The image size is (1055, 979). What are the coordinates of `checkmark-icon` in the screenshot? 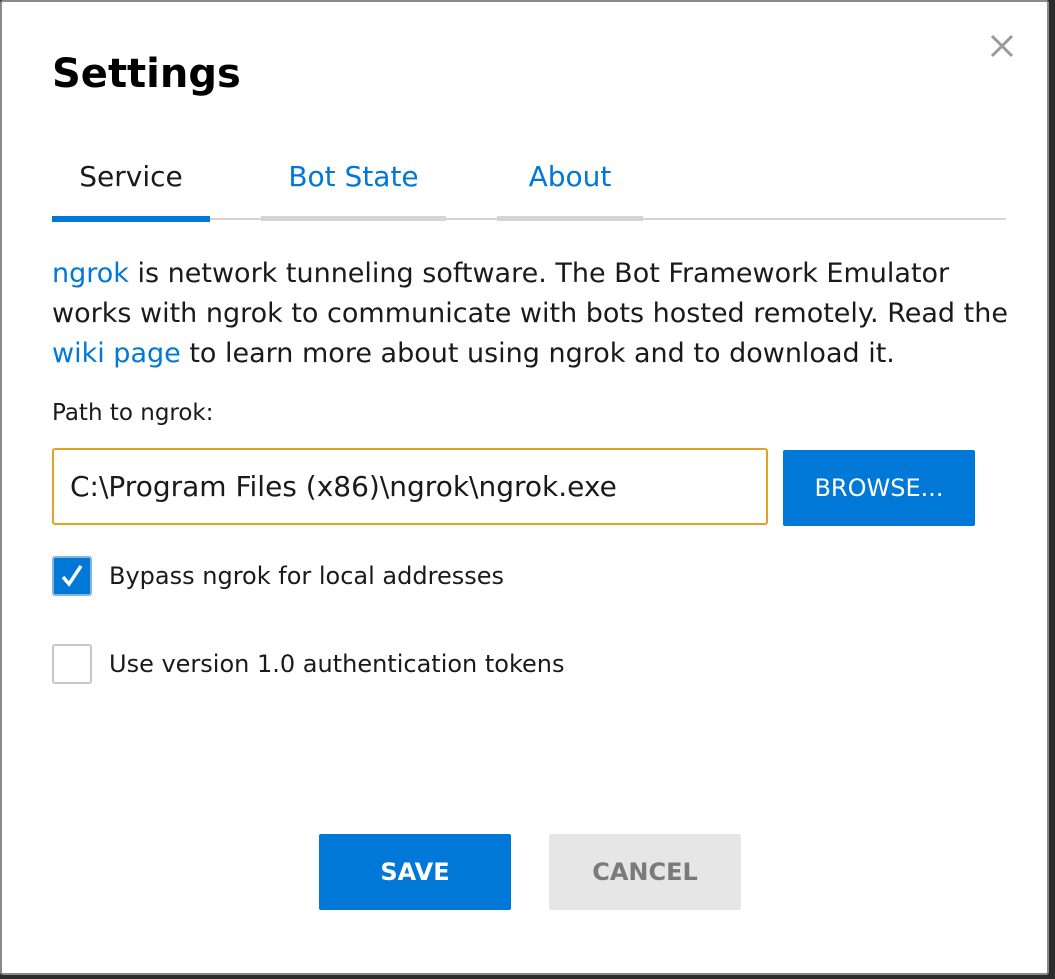 It's located at (72, 576).